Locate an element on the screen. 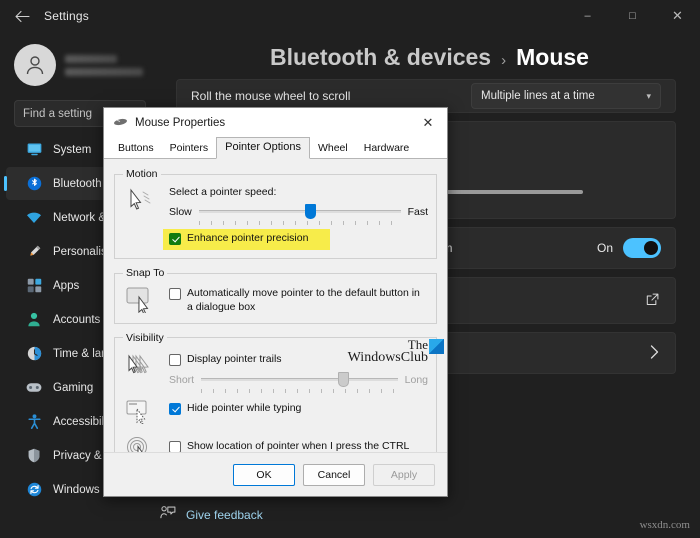 Image resolution: width=700 pixels, height=538 pixels. enhance-precision-label: Enhance pointer precision is located at coordinates (248, 238).